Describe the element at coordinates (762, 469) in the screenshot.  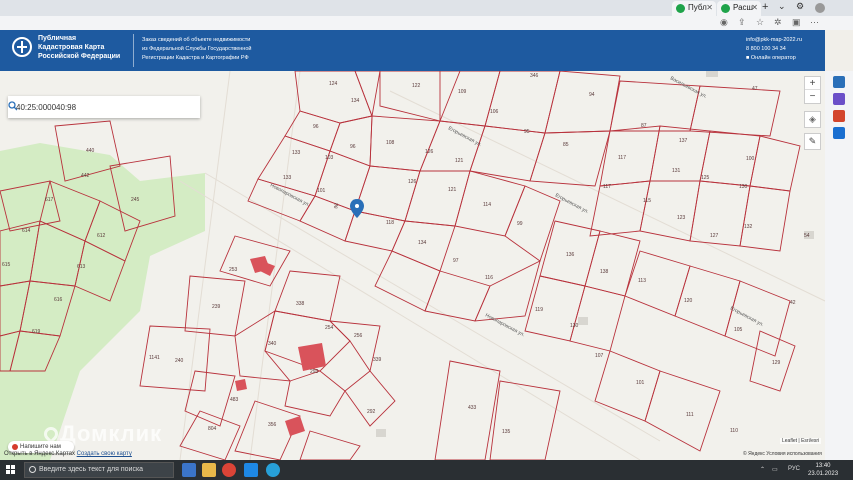
I see `tray-arrow-icon: ⌃` at that location.